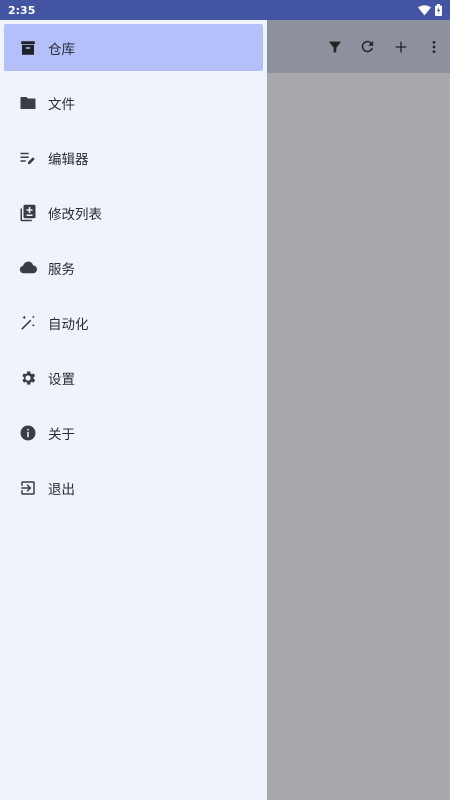  Describe the element at coordinates (133, 157) in the screenshot. I see `drawer-item-editor: 编辑器` at that location.